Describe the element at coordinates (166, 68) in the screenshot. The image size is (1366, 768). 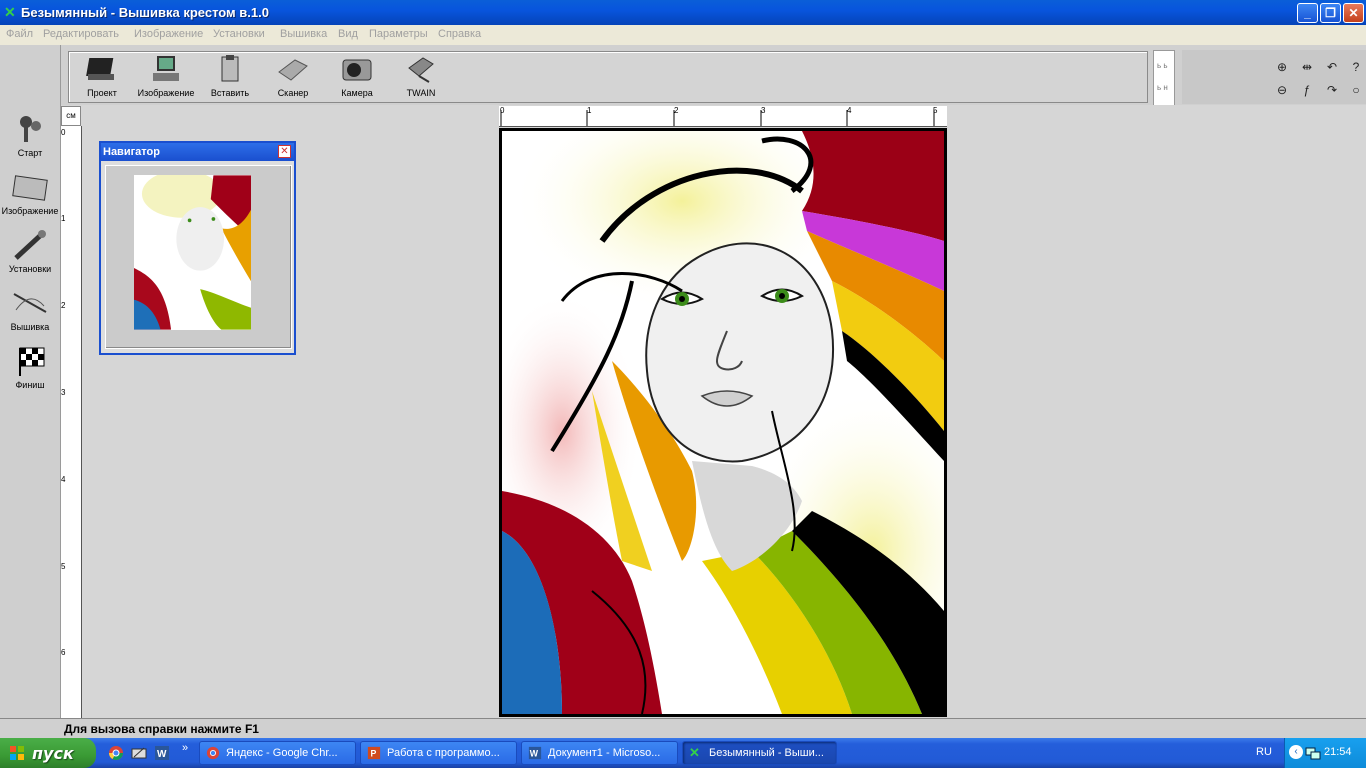
I see `computer-icon` at that location.